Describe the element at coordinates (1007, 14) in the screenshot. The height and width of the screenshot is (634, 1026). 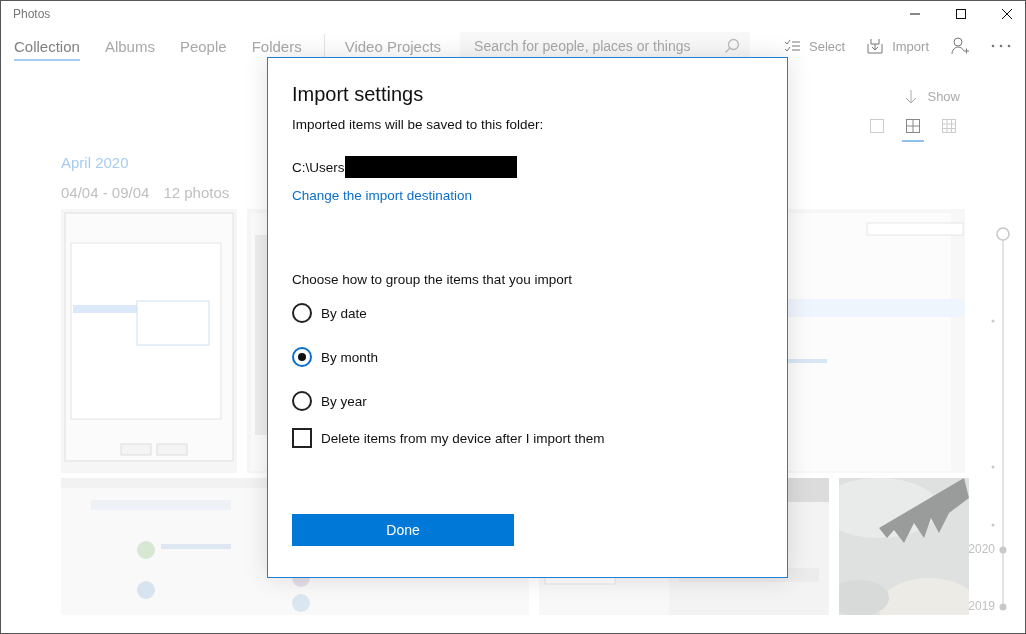
I see `close-icon` at that location.